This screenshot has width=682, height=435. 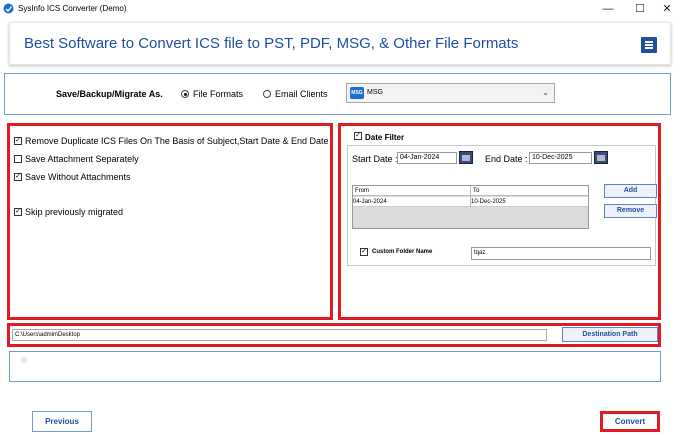 I want to click on minimize-button: —, so click(x=608, y=9).